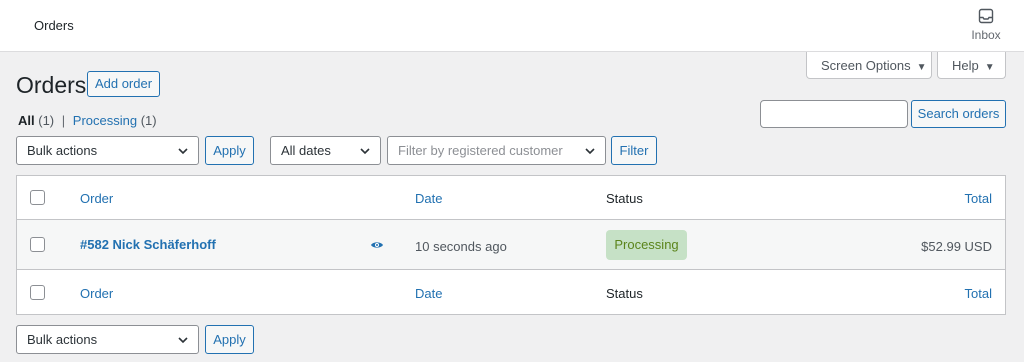 This screenshot has width=1024, height=362. What do you see at coordinates (480, 150) in the screenshot?
I see `customer-filter-placeholder: Filter by registered customer` at bounding box center [480, 150].